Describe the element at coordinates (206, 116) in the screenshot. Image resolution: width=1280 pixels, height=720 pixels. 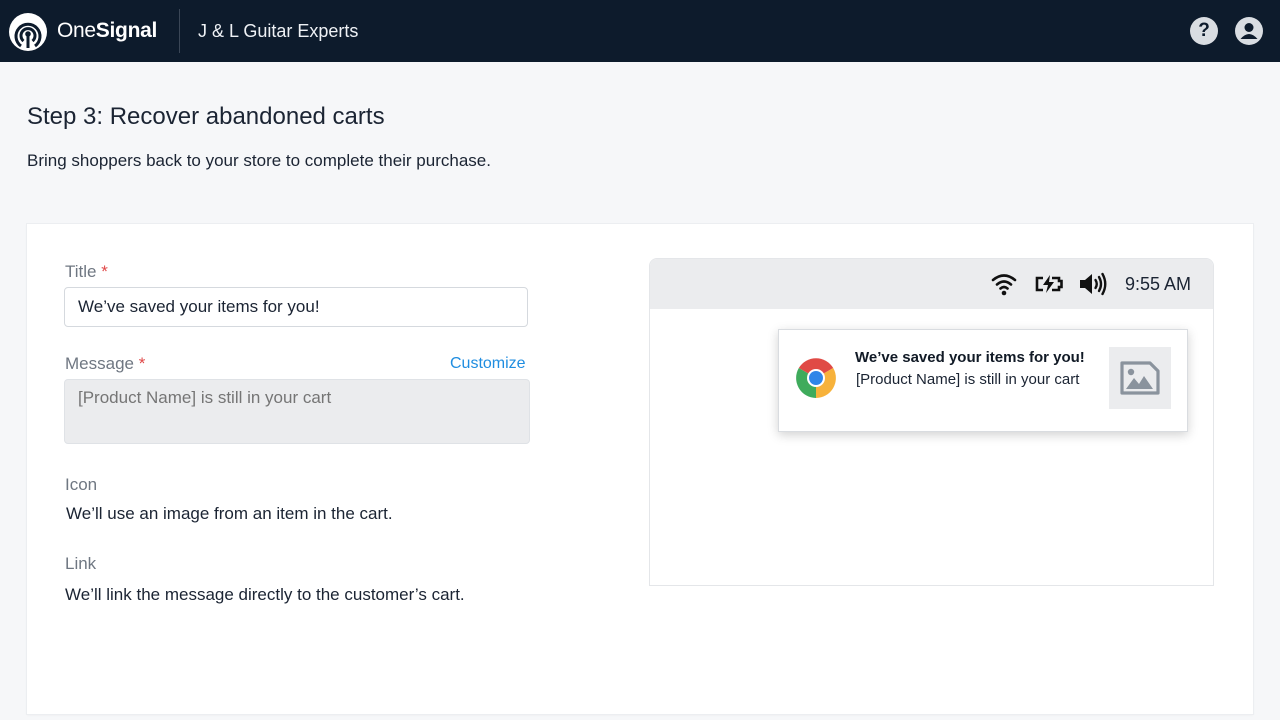
I see `page-title: Step 3: Recover abandoned carts` at that location.